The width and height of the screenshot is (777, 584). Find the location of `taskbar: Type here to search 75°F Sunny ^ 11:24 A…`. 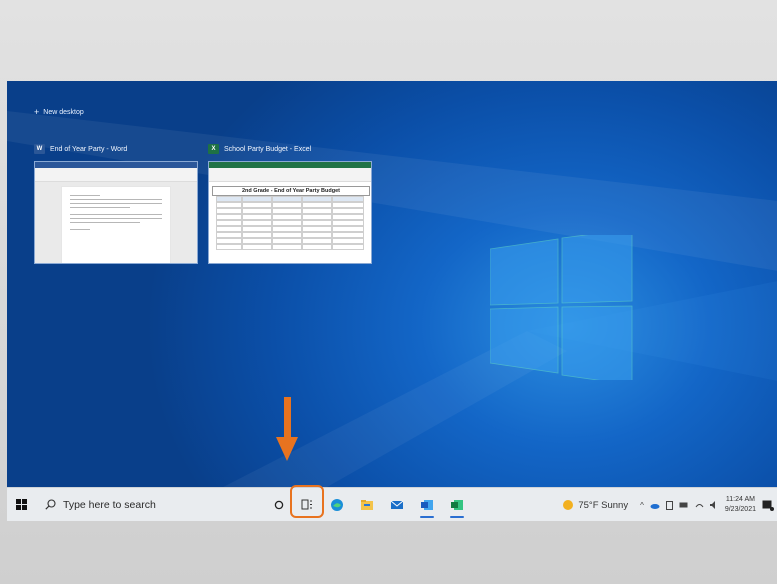

taskbar: Type here to search 75°F Sunny ^ 11:24 A… is located at coordinates (392, 503).